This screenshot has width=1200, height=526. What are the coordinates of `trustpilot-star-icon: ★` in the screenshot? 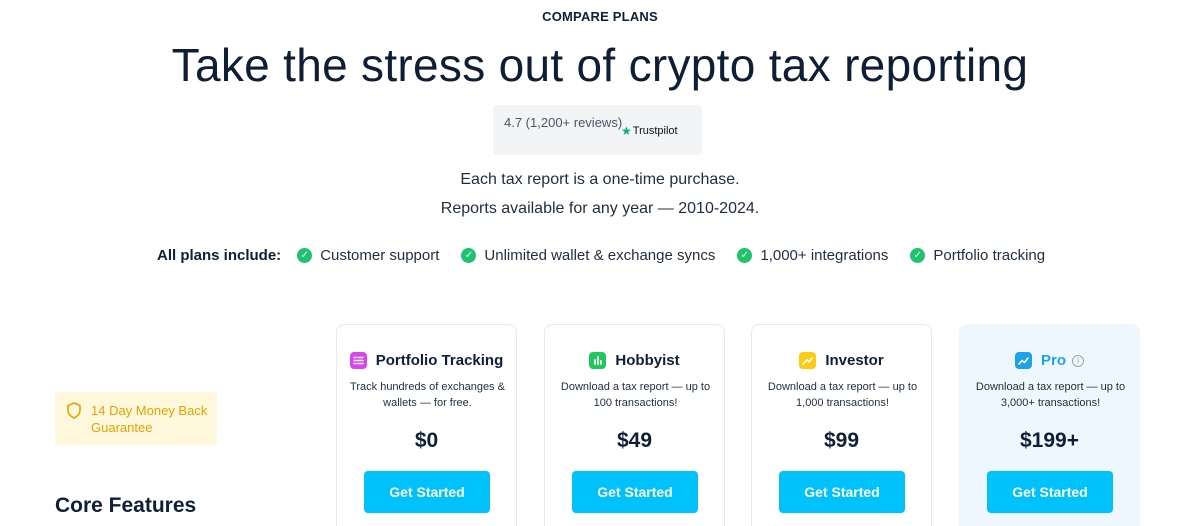 It's located at (626, 131).